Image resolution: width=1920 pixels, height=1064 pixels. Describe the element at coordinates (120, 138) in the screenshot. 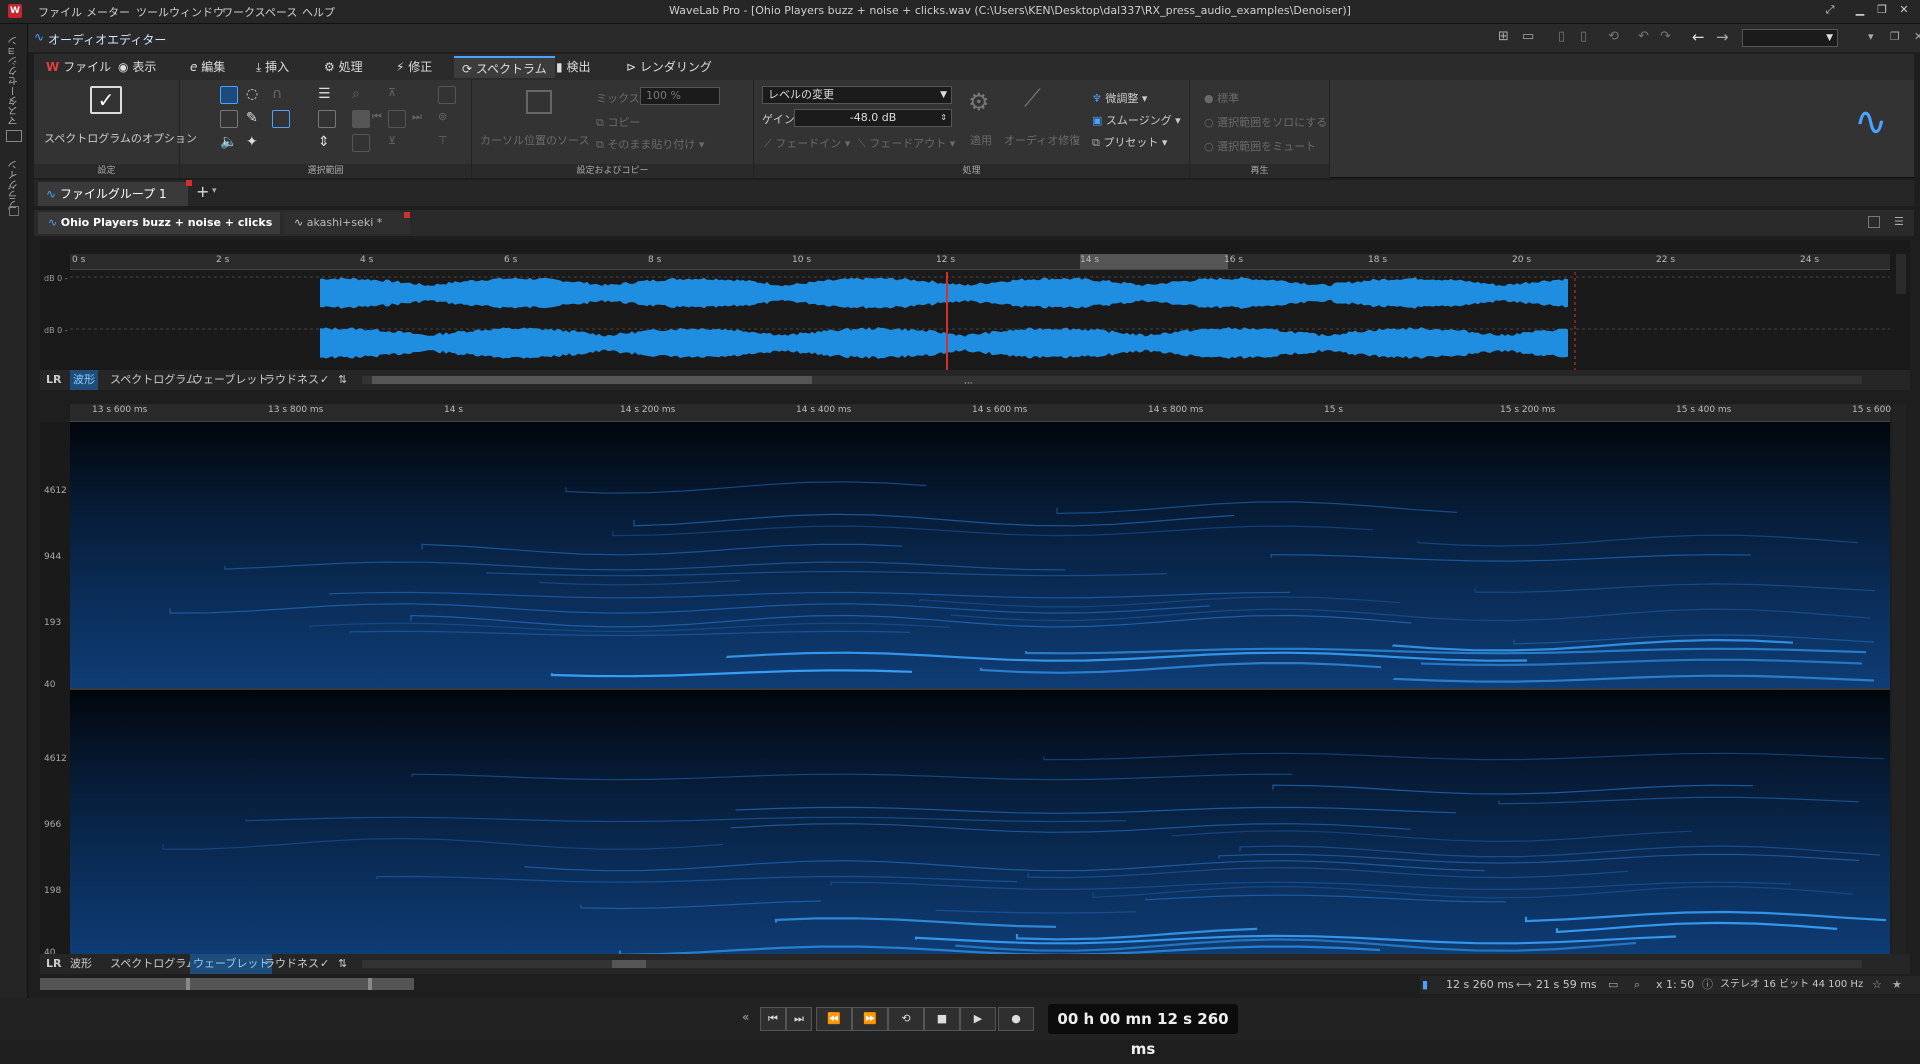

I see `spectrogram-options-button: スペクトログラムのオプション` at that location.